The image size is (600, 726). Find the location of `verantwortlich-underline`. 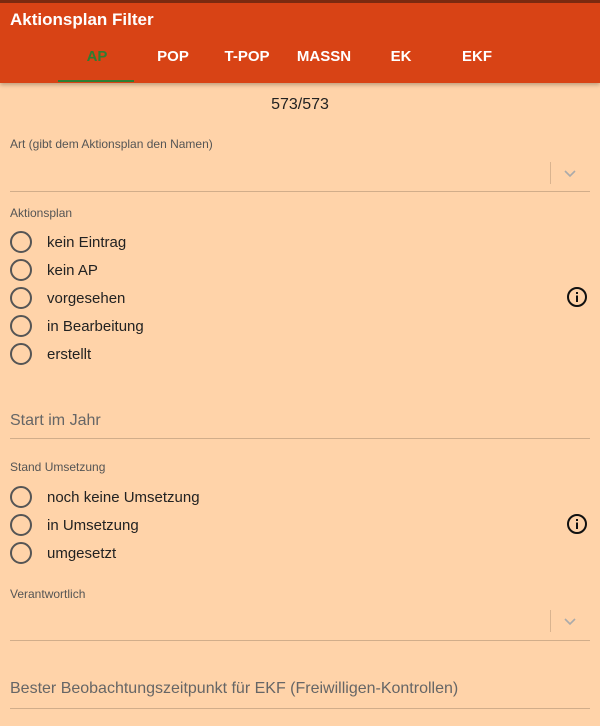

verantwortlich-underline is located at coordinates (300, 640).